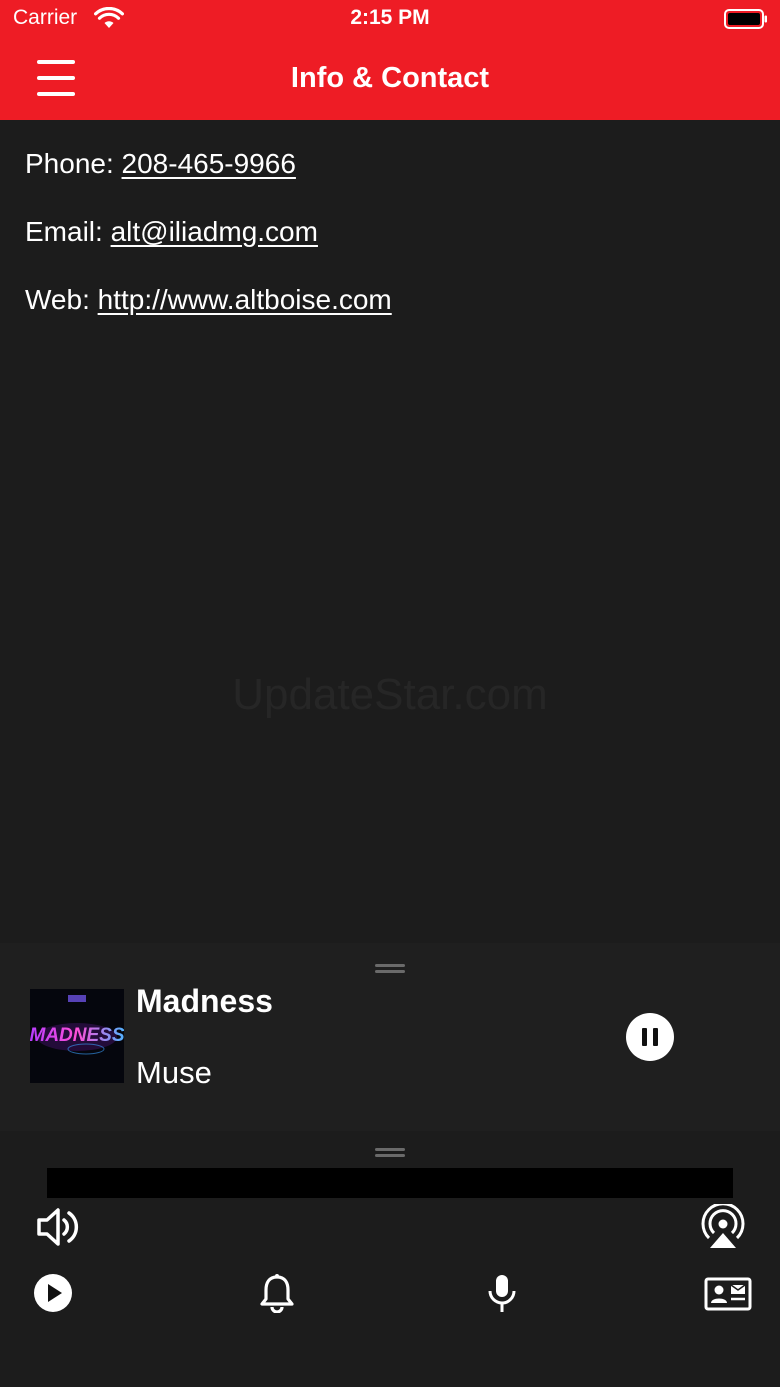 The image size is (780, 1387). Describe the element at coordinates (390, 78) in the screenshot. I see `page-title: Info & Contact` at that location.